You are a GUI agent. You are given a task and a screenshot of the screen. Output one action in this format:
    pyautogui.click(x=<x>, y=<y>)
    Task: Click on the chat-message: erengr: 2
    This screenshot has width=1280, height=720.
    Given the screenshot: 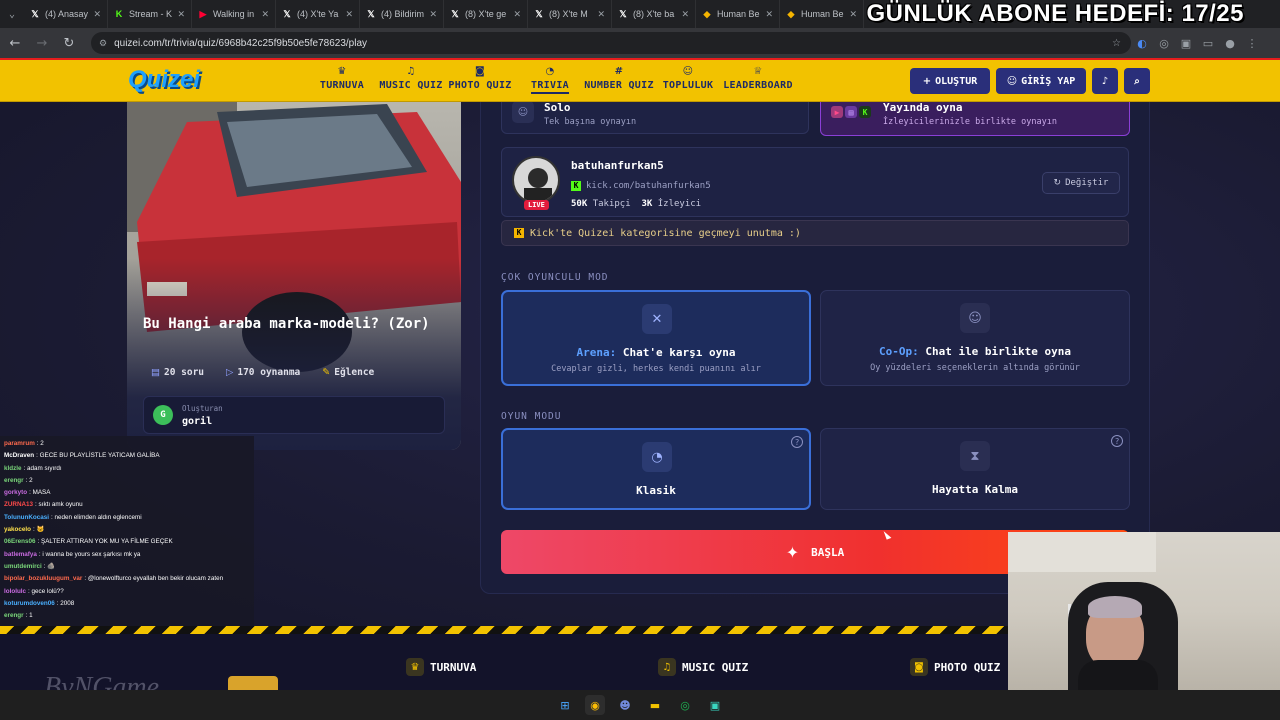 What is the action you would take?
    pyautogui.click(x=127, y=481)
    